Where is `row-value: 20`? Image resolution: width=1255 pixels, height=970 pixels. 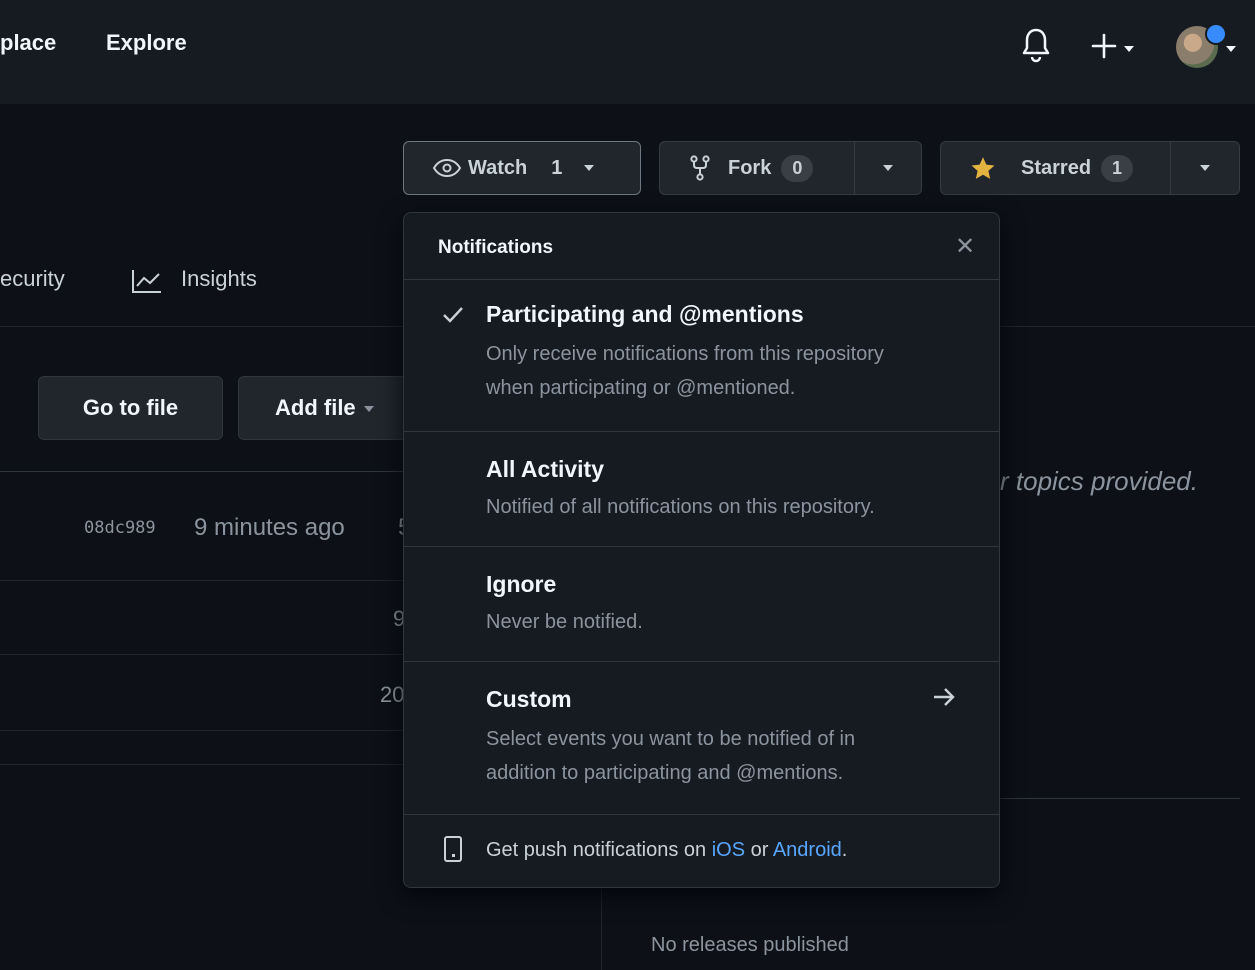
row-value: 20 is located at coordinates (392, 694).